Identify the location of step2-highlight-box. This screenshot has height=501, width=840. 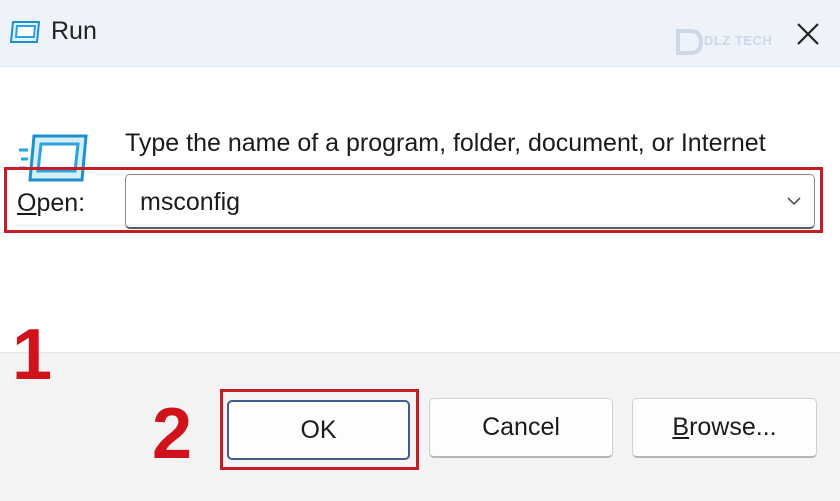
(319, 429).